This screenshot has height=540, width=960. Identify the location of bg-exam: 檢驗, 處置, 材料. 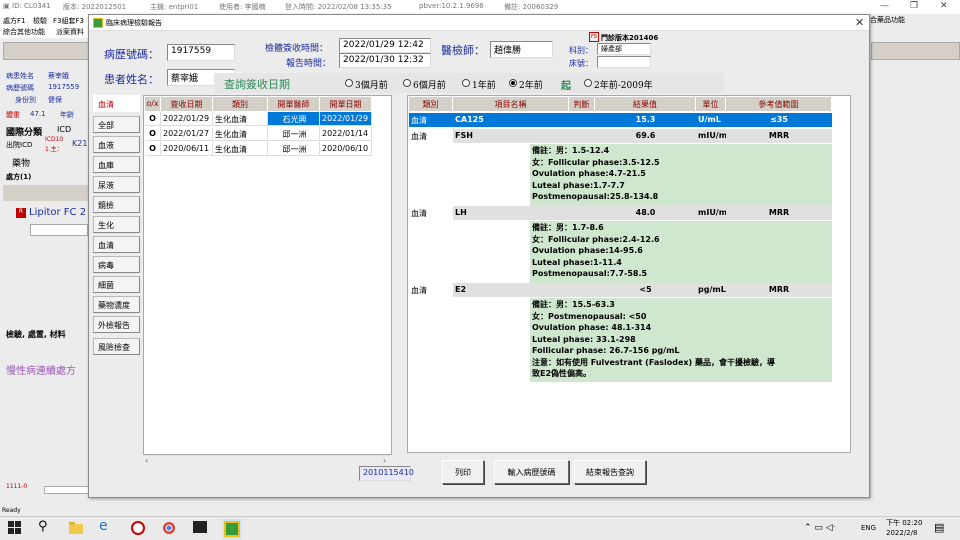
(36, 334).